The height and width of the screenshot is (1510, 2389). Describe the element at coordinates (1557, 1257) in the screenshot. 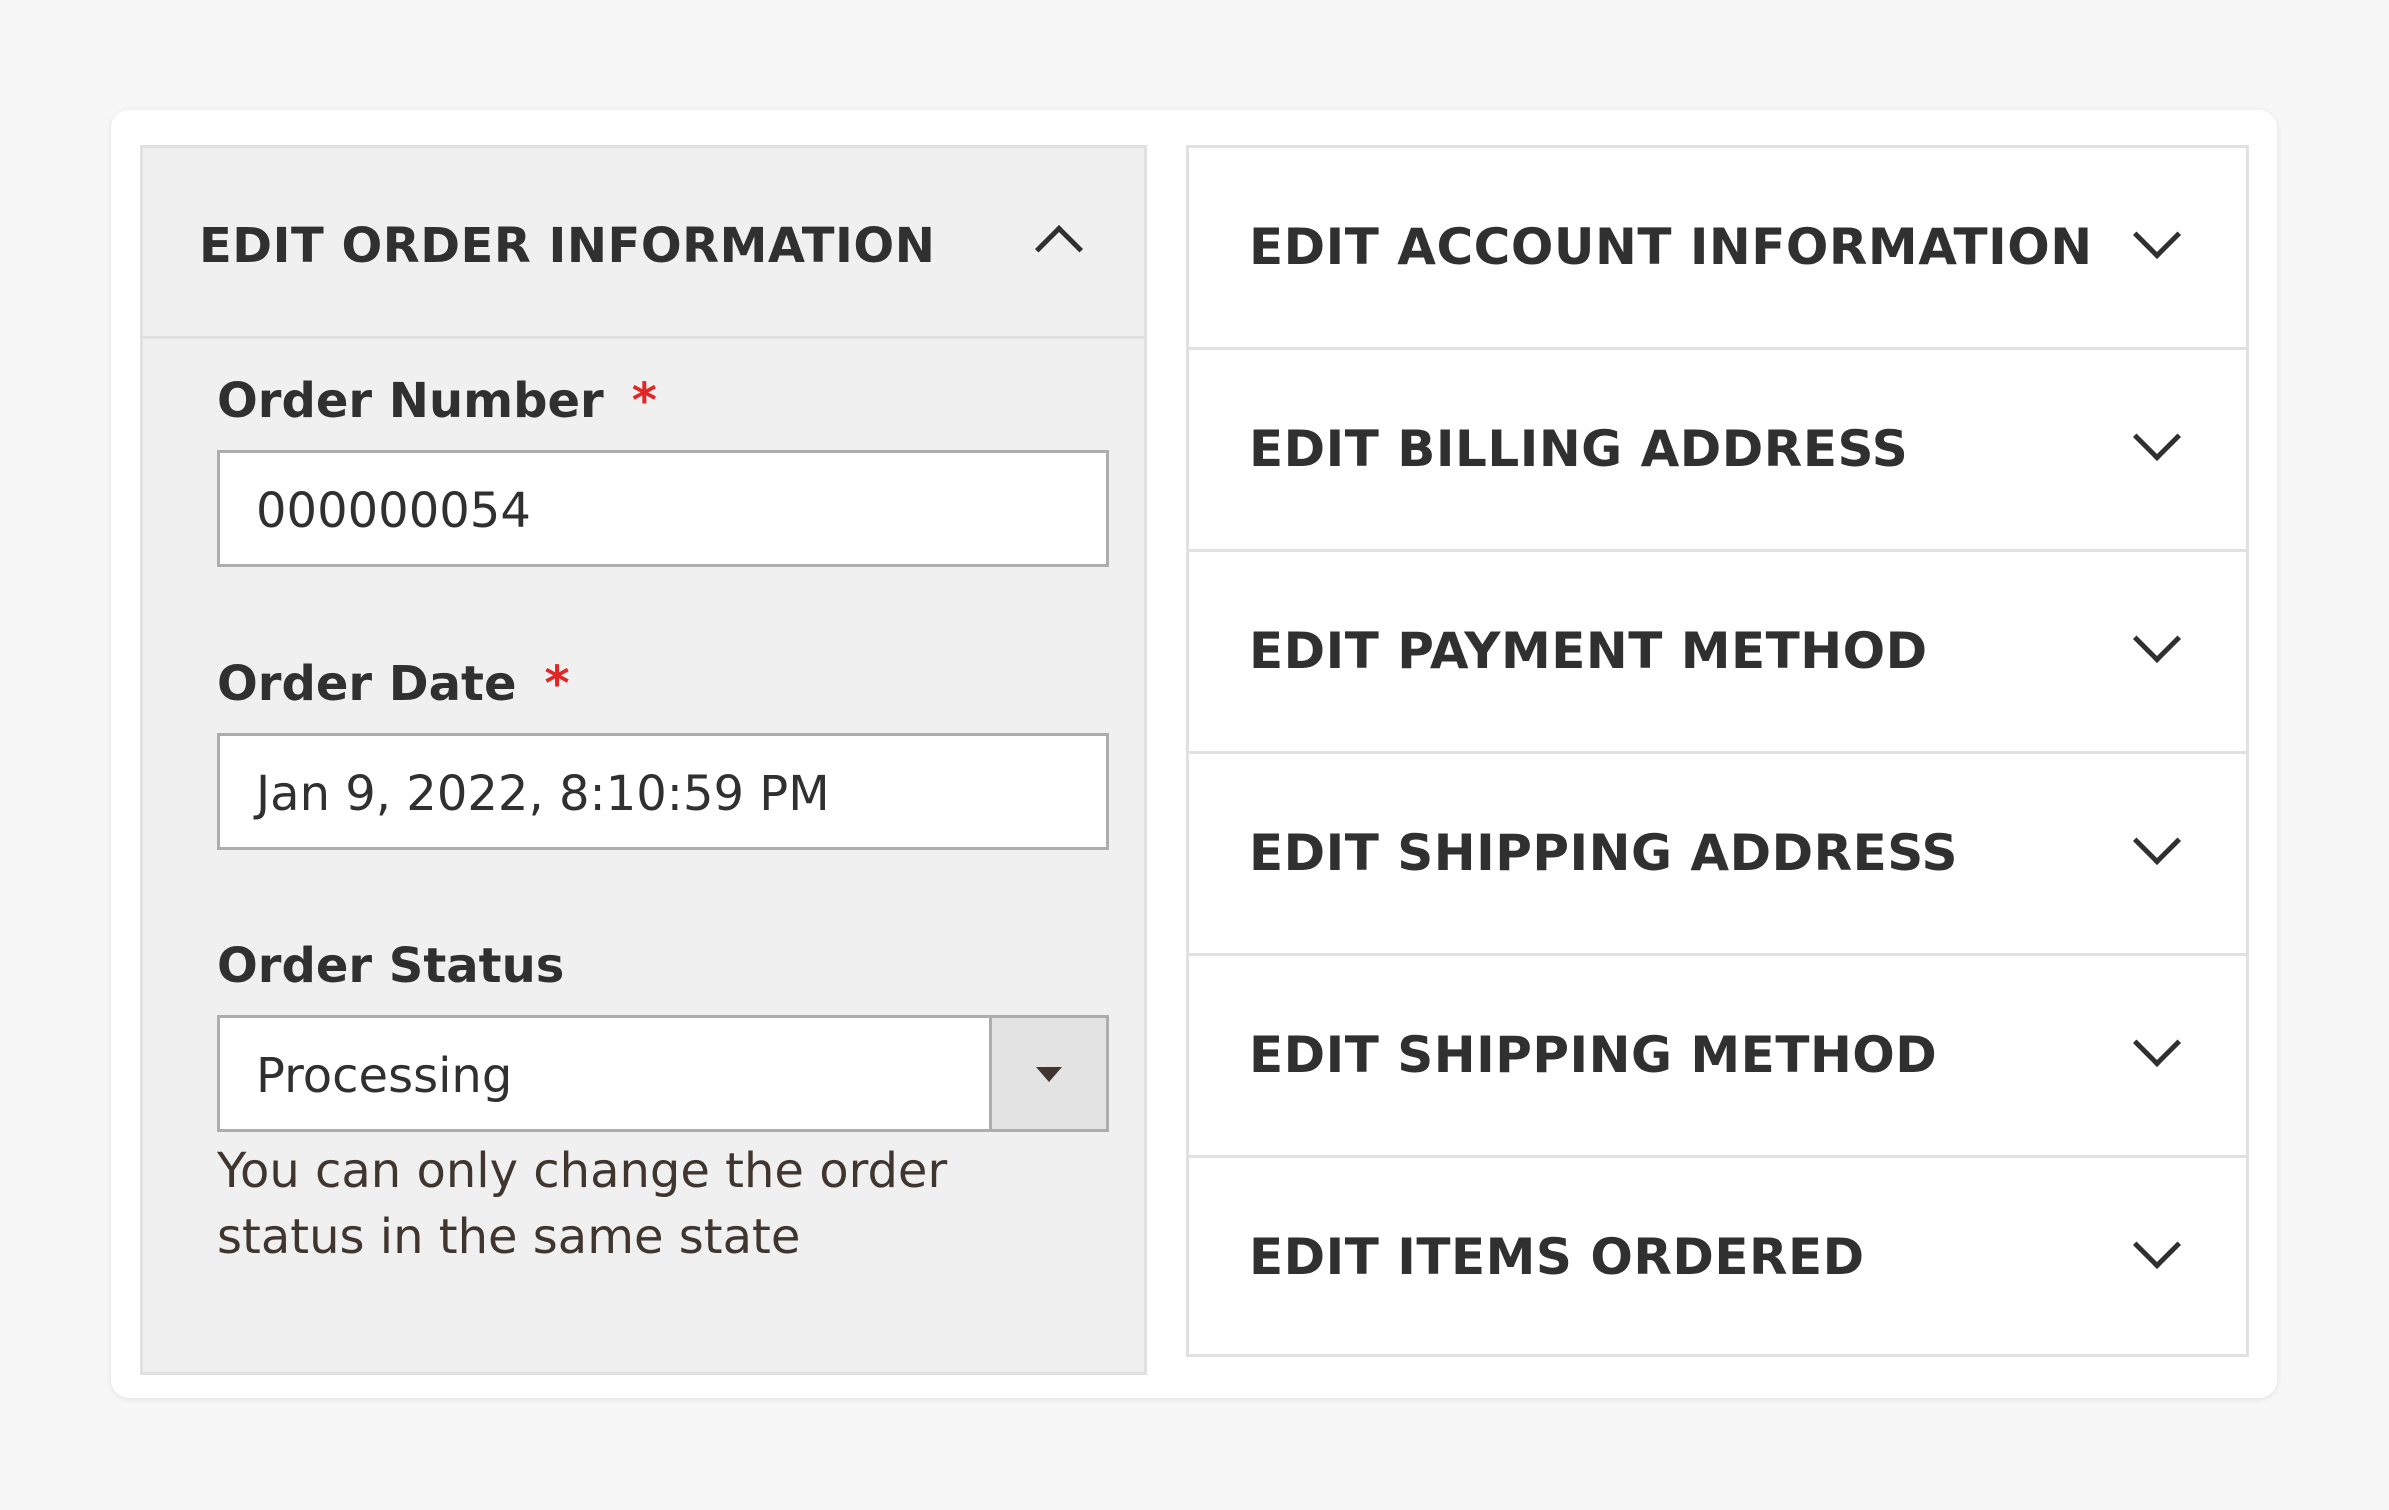

I see `accordion-title: EDIT ITEMS ORDERED` at that location.